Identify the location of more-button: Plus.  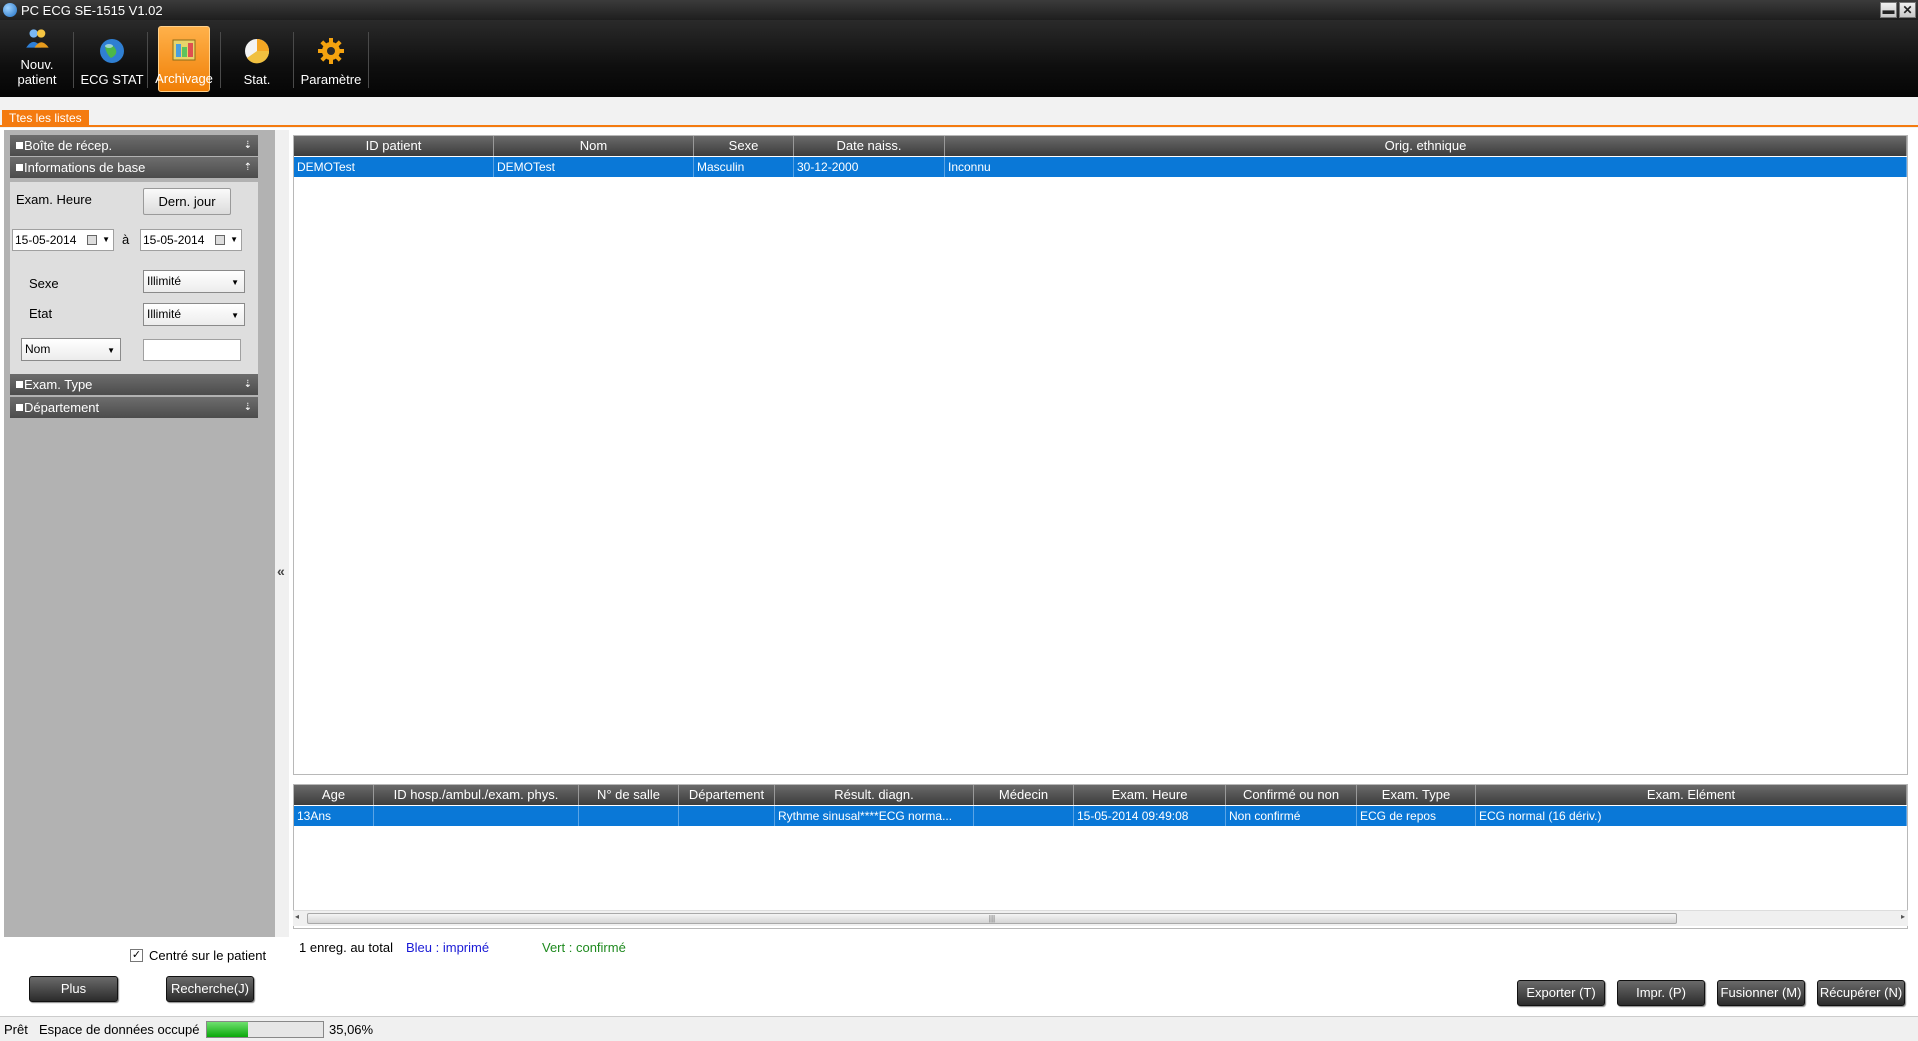
(73, 989).